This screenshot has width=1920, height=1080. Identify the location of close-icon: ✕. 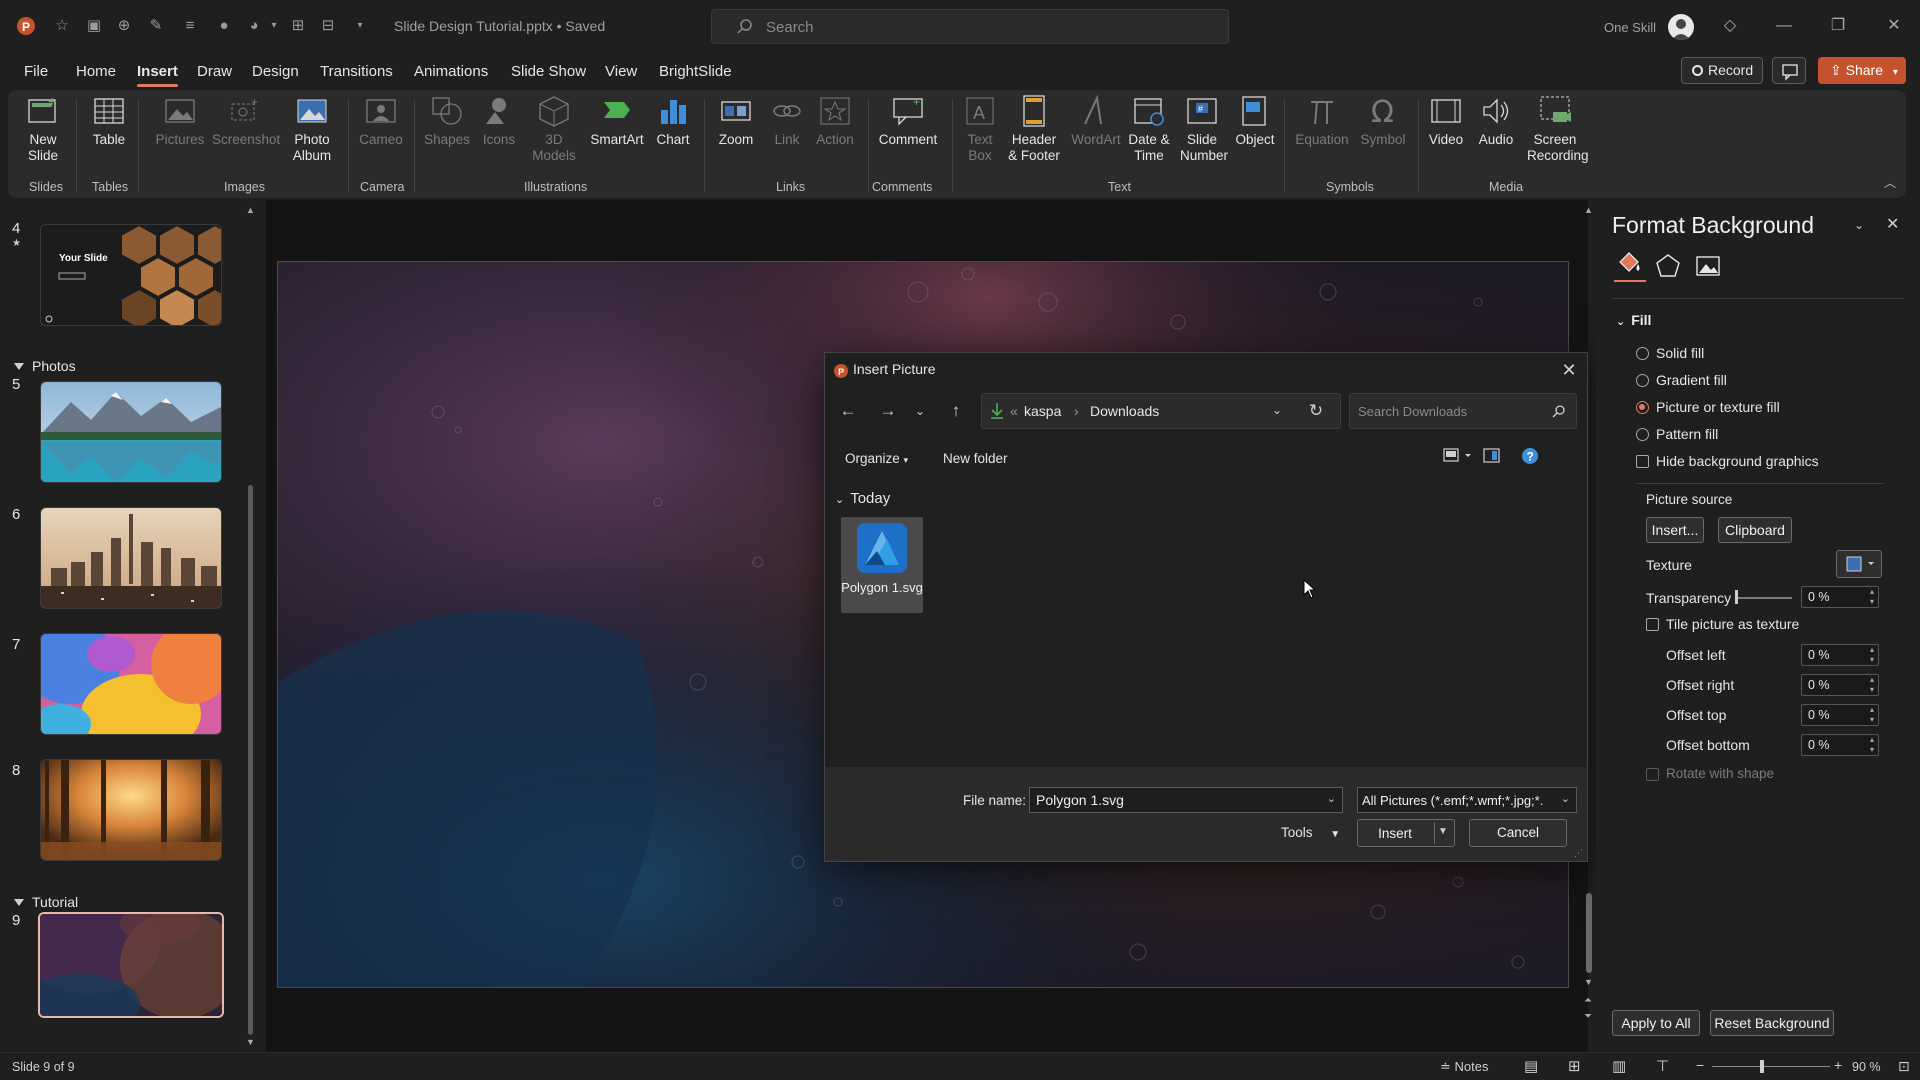
(1894, 26).